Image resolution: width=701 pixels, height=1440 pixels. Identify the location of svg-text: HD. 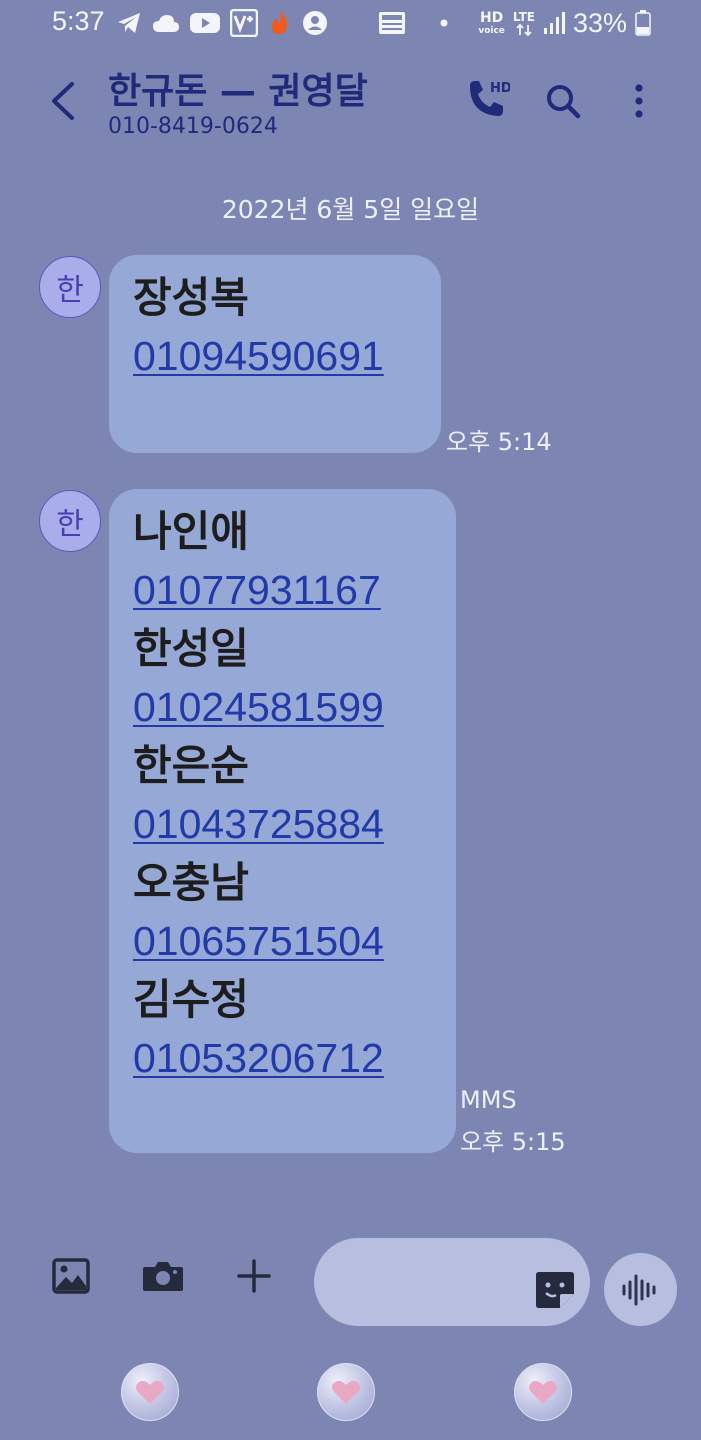
(500, 88).